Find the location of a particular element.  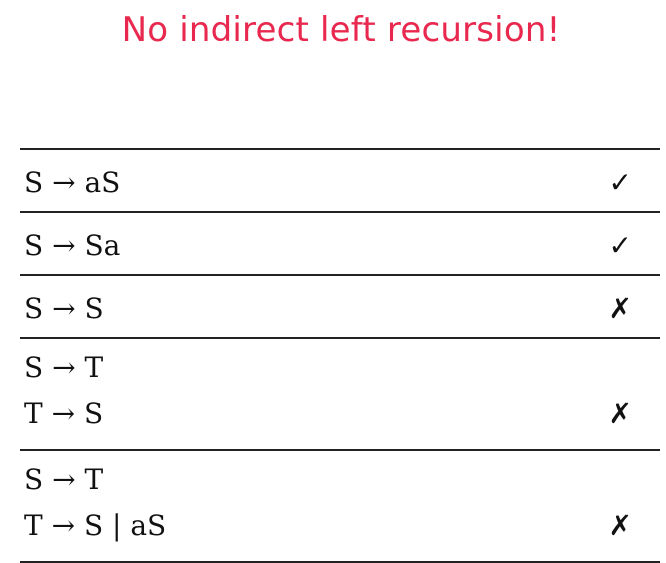

production-rule: T → S is located at coordinates (64, 413).